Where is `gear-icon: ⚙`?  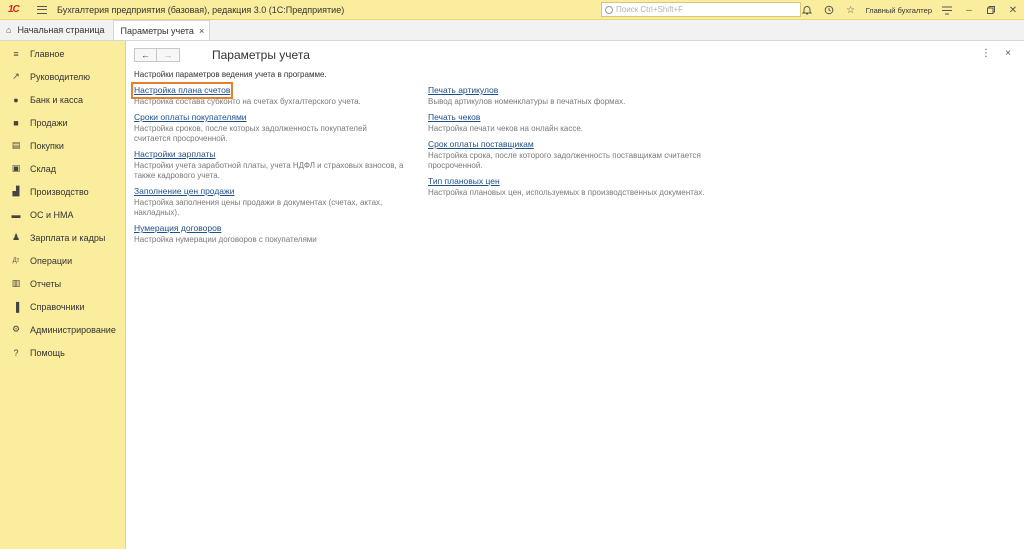 gear-icon: ⚙ is located at coordinates (16, 329).